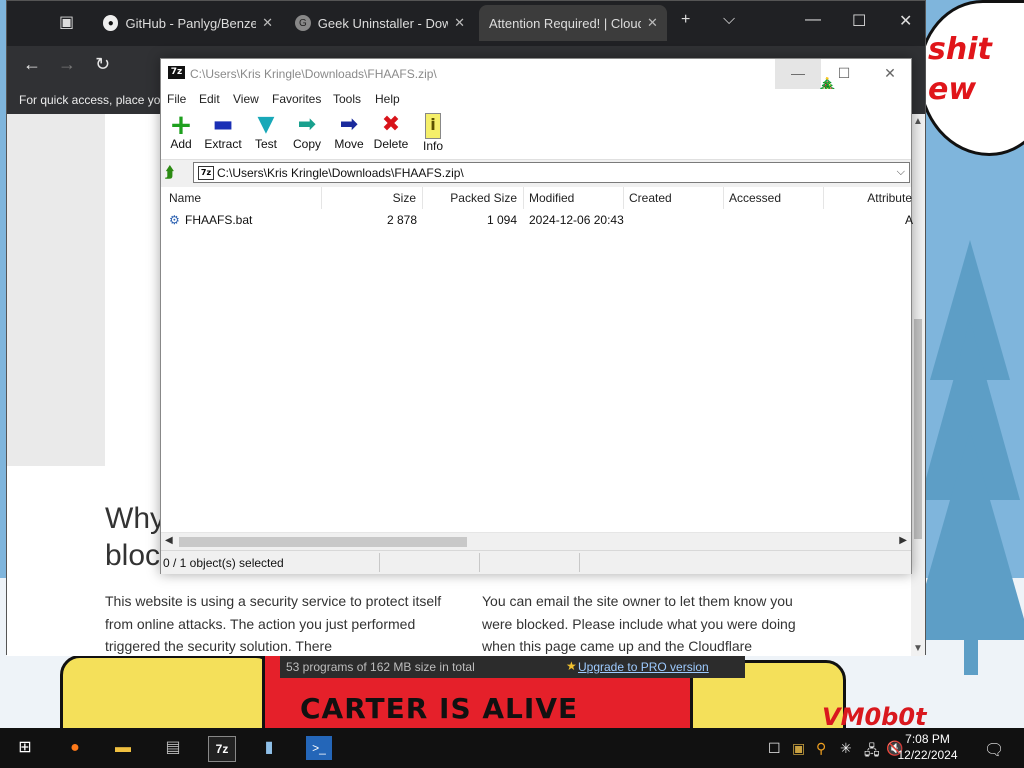 The width and height of the screenshot is (1024, 768). Describe the element at coordinates (918, 121) in the screenshot. I see `scroll-up-icon: ▲` at that location.